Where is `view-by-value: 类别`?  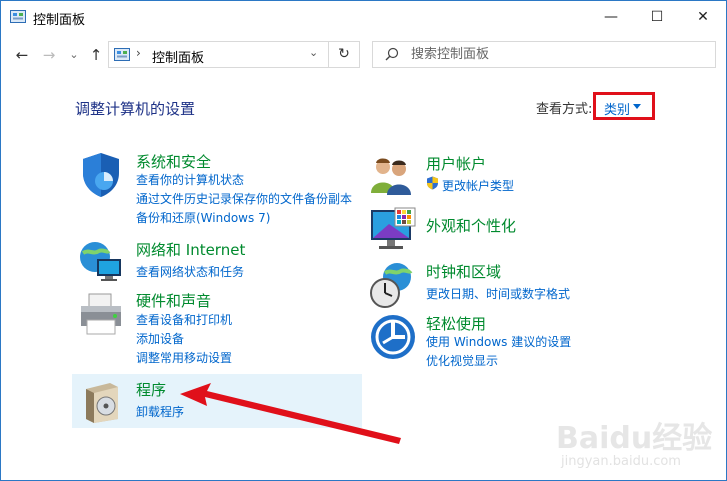 view-by-value: 类别 is located at coordinates (617, 108).